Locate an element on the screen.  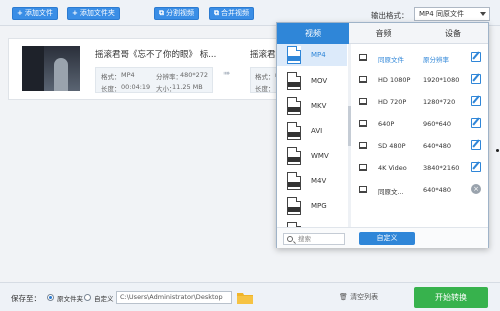
arrow-right-icon: ➠ is located at coordinates (227, 74).